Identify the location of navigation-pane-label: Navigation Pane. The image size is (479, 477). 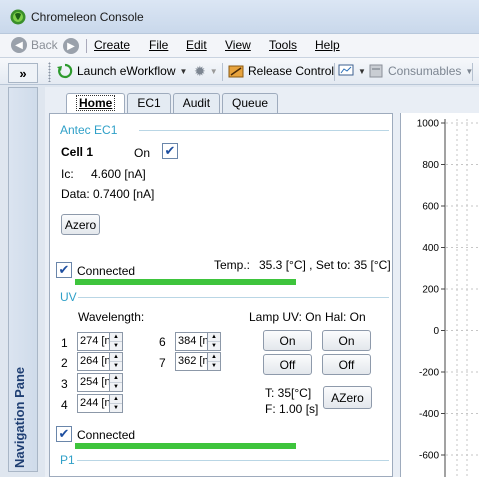
(19, 417).